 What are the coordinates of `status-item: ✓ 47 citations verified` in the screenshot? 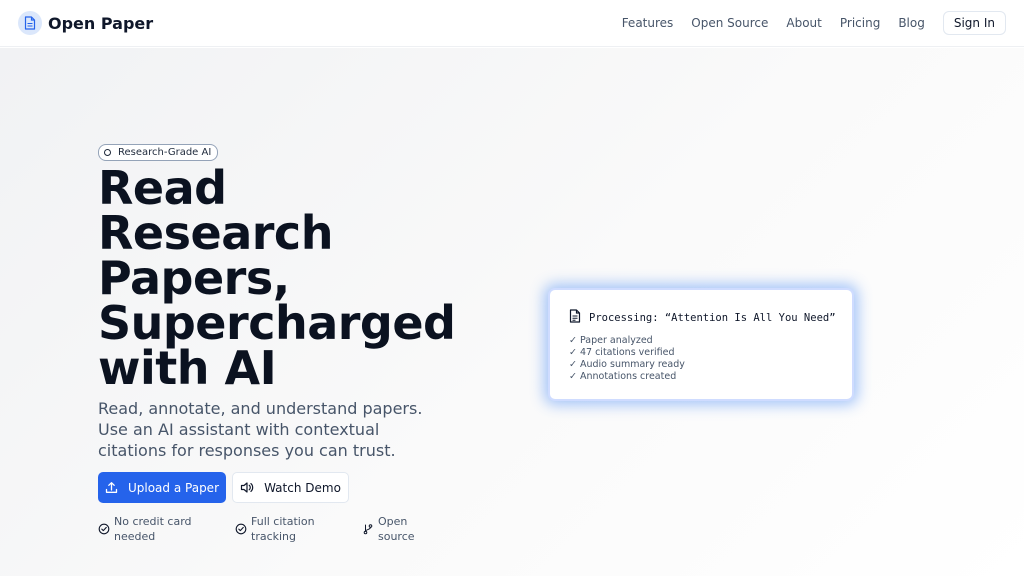 It's located at (622, 352).